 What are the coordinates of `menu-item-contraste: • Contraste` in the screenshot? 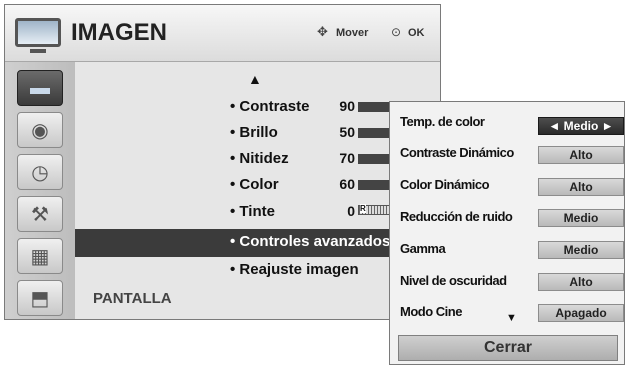 It's located at (269, 106).